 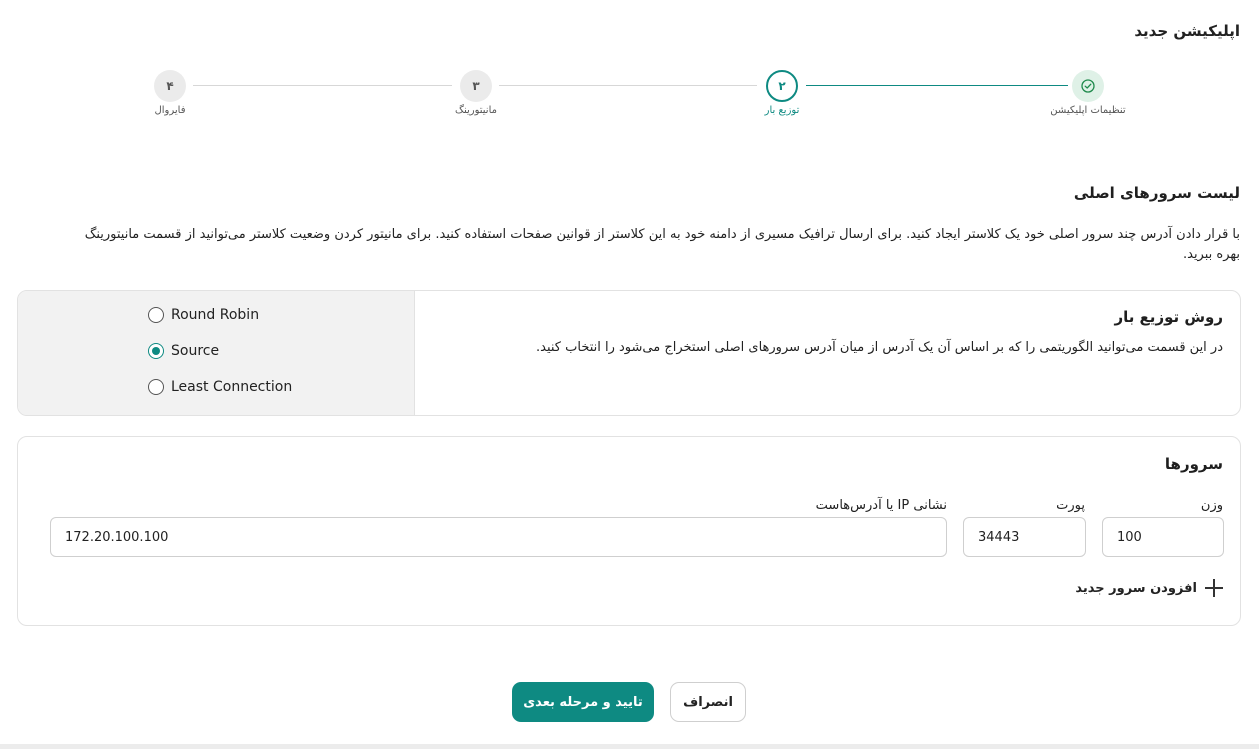 What do you see at coordinates (1187, 31) in the screenshot?
I see `page-title: اپلیکیشن جدید` at bounding box center [1187, 31].